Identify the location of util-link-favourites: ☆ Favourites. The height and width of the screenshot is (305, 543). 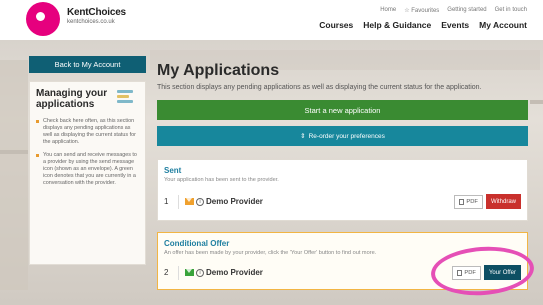
(421, 10).